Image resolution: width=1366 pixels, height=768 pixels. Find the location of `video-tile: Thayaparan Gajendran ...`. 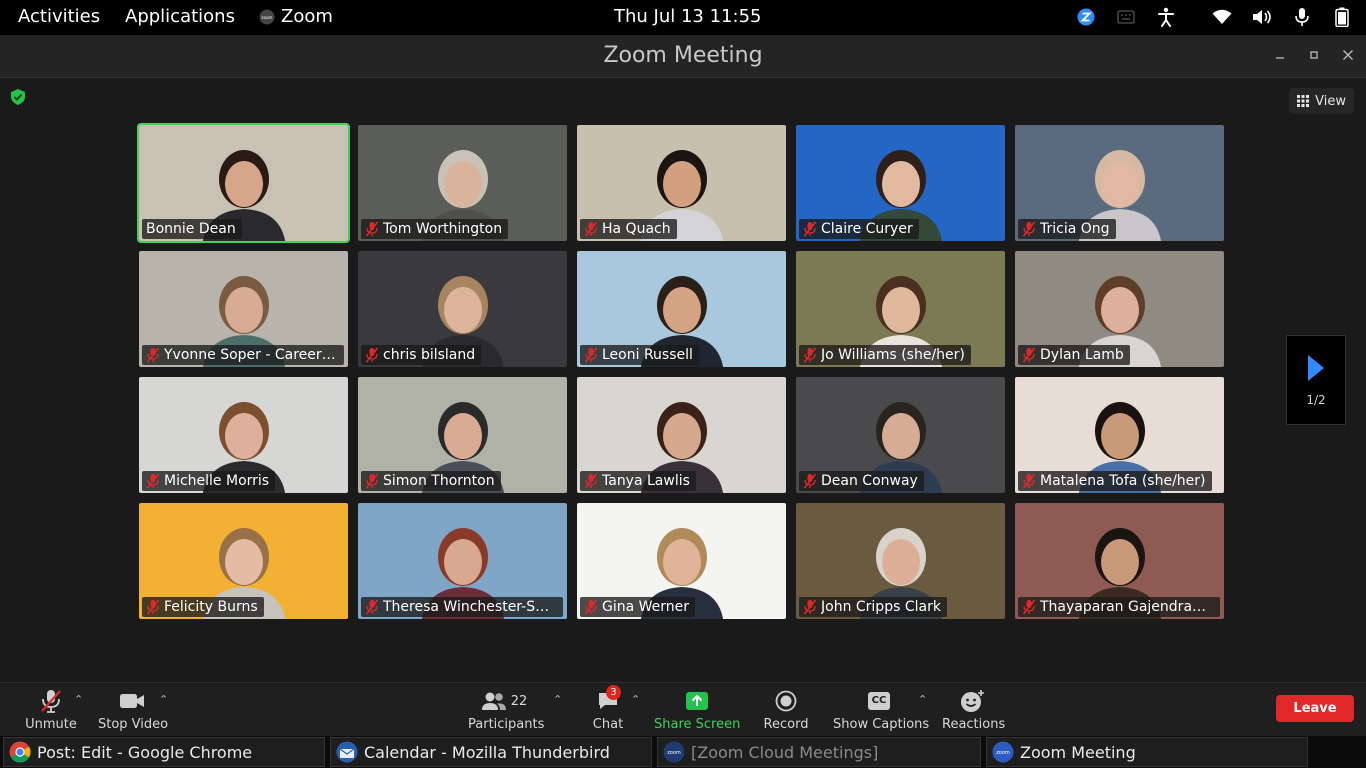

video-tile: Thayaparan Gajendran ... is located at coordinates (1119, 561).